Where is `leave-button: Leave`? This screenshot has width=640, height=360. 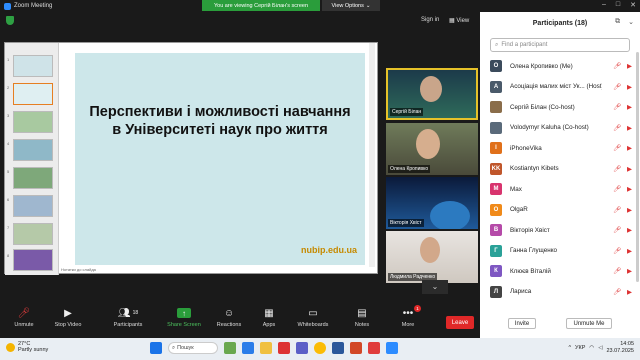 leave-button: Leave is located at coordinates (460, 322).